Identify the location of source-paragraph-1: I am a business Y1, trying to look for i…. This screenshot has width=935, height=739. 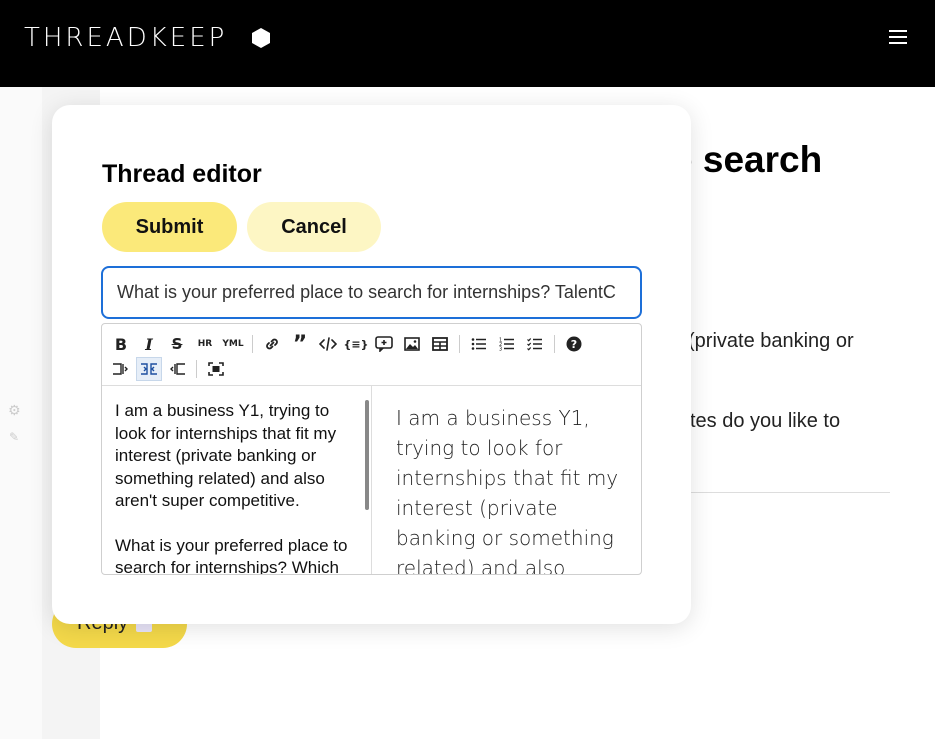
(226, 455).